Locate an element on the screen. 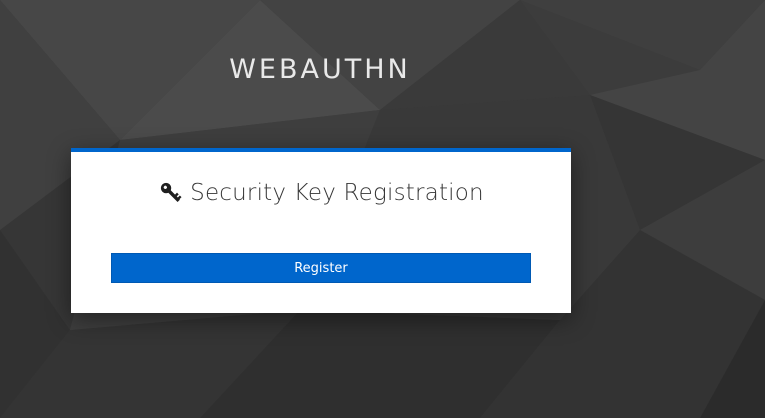  realm-title: WEBAUTHN is located at coordinates (320, 69).